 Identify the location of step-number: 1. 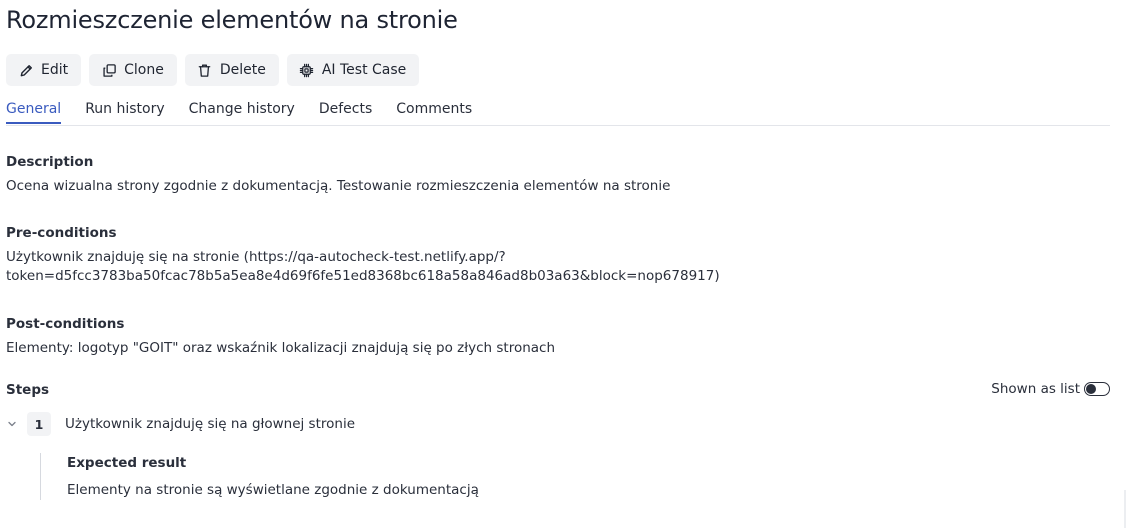
(39, 424).